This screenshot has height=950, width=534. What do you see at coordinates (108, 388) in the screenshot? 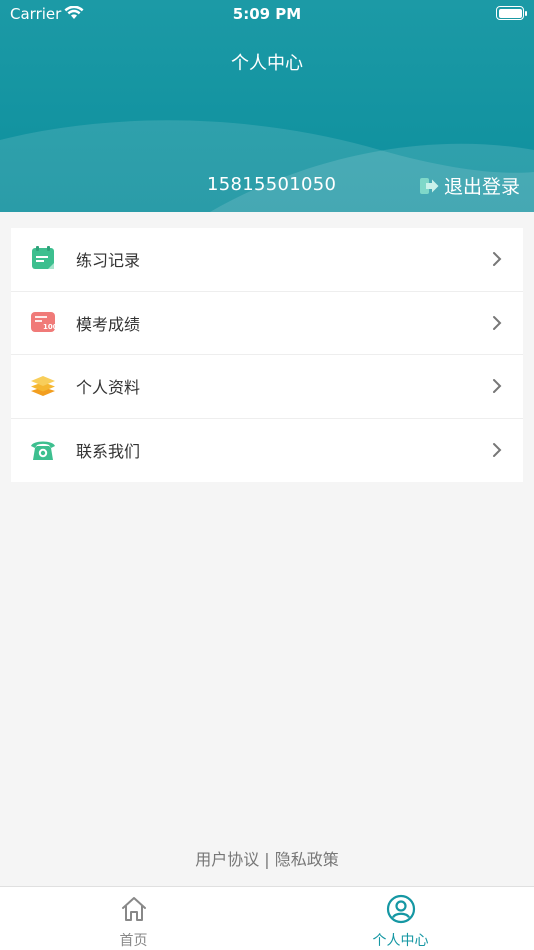
I see `menu-item-label: 个人资料` at bounding box center [108, 388].